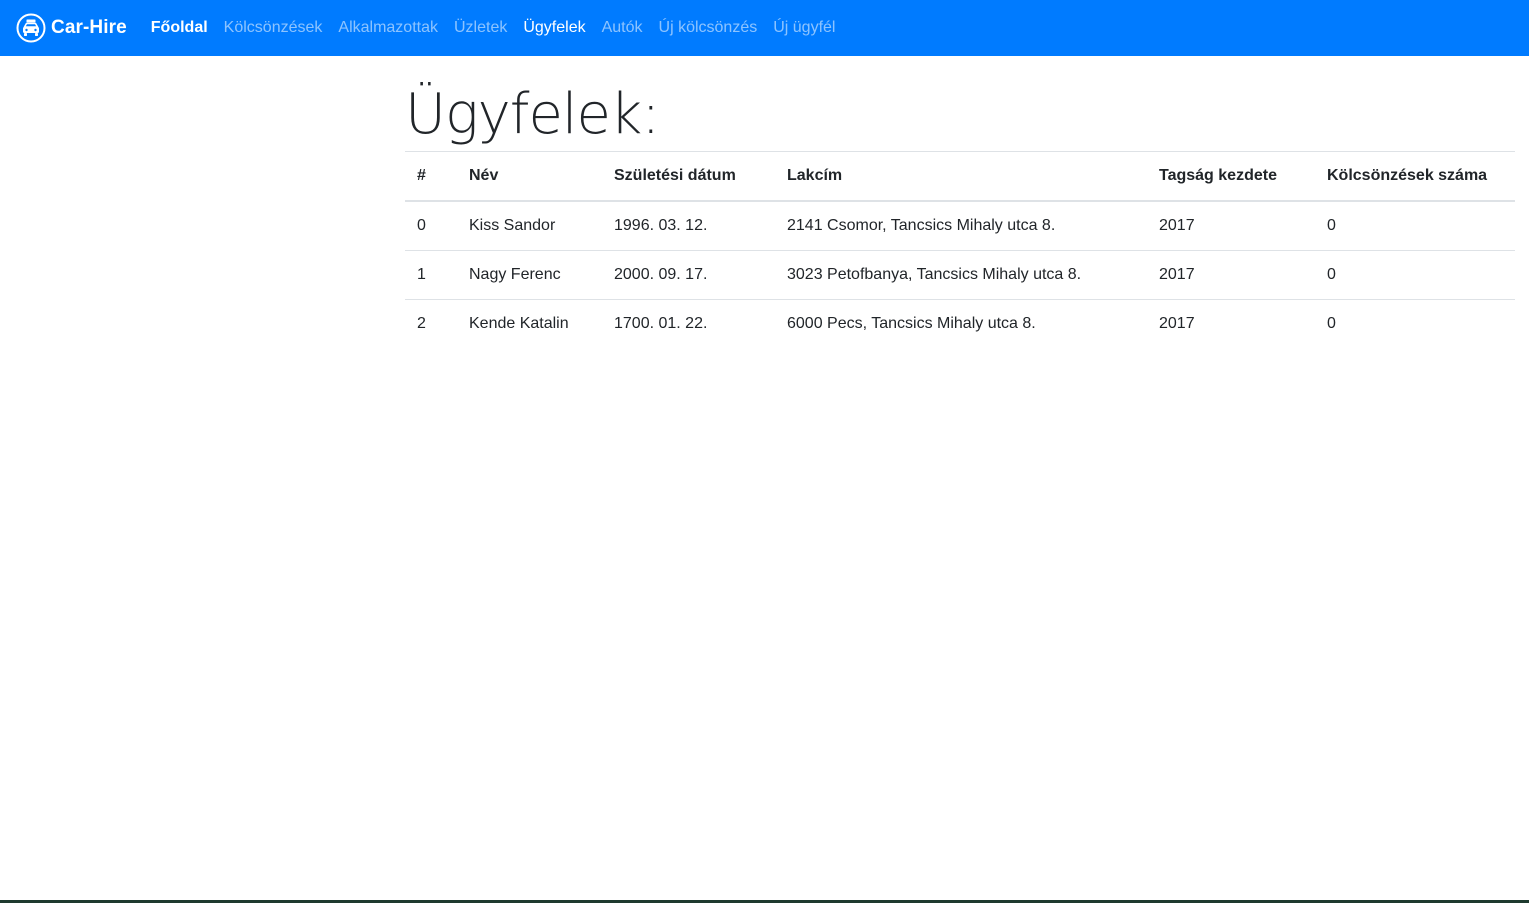 Image resolution: width=1529 pixels, height=903 pixels. Describe the element at coordinates (480, 28) in the screenshot. I see `nav-item-uzletek: Üzletek` at that location.